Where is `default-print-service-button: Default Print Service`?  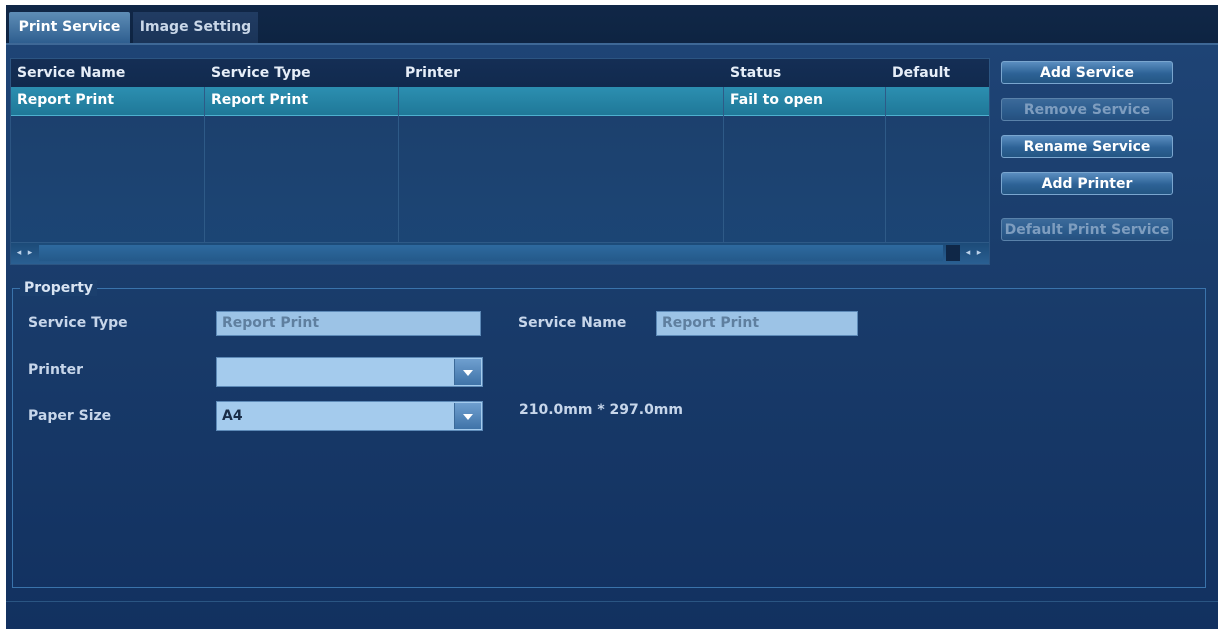
default-print-service-button: Default Print Service is located at coordinates (1087, 229).